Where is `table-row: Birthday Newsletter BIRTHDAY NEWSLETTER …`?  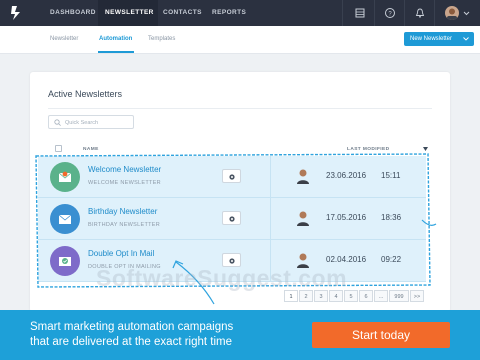 table-row: Birthday Newsletter BIRTHDAY NEWSLETTER … is located at coordinates (232, 219).